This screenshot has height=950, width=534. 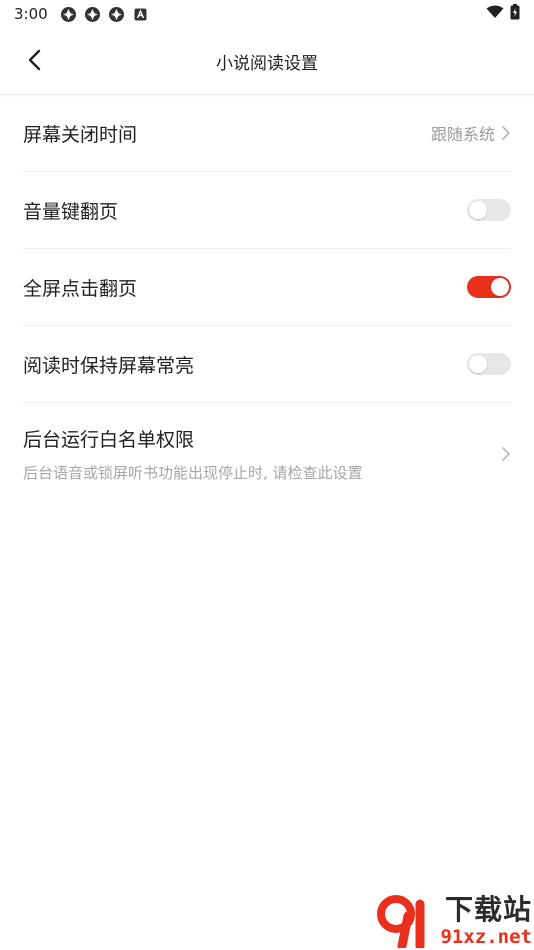 I want to click on setting-label: 屏幕关闭时间, so click(x=80, y=134).